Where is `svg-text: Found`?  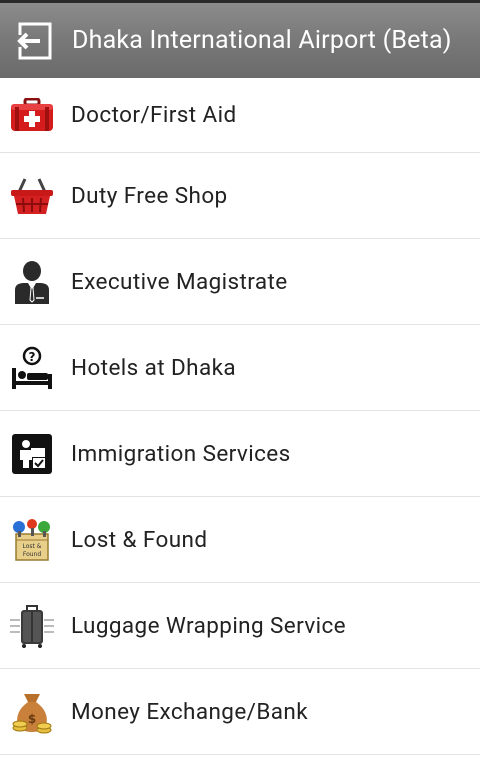 svg-text: Found is located at coordinates (32, 554).